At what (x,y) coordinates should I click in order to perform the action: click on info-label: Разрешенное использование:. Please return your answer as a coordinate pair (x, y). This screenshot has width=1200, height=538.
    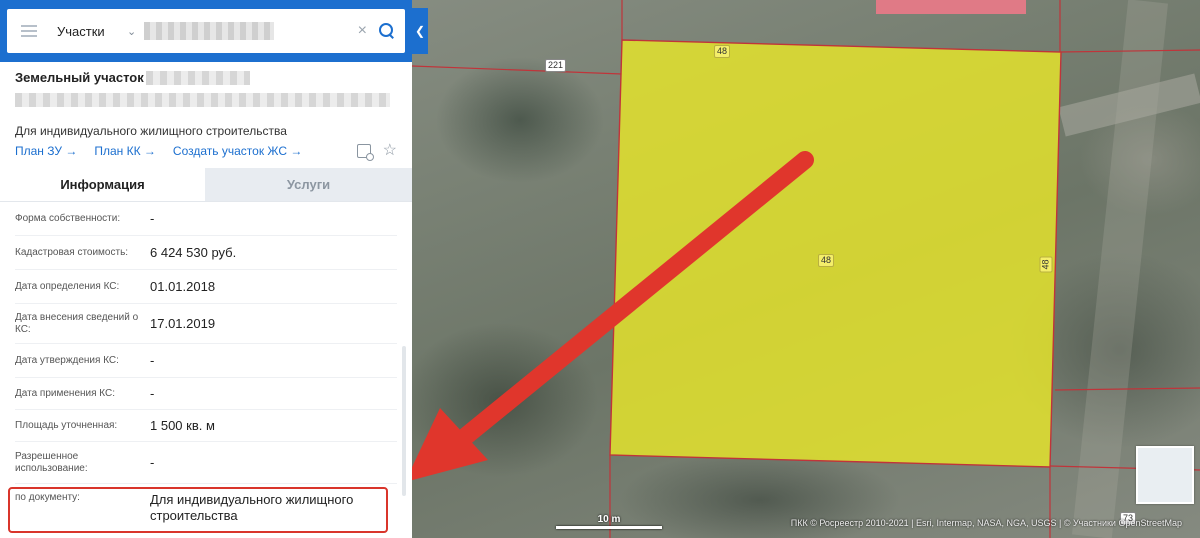
    Looking at the image, I should click on (51, 462).